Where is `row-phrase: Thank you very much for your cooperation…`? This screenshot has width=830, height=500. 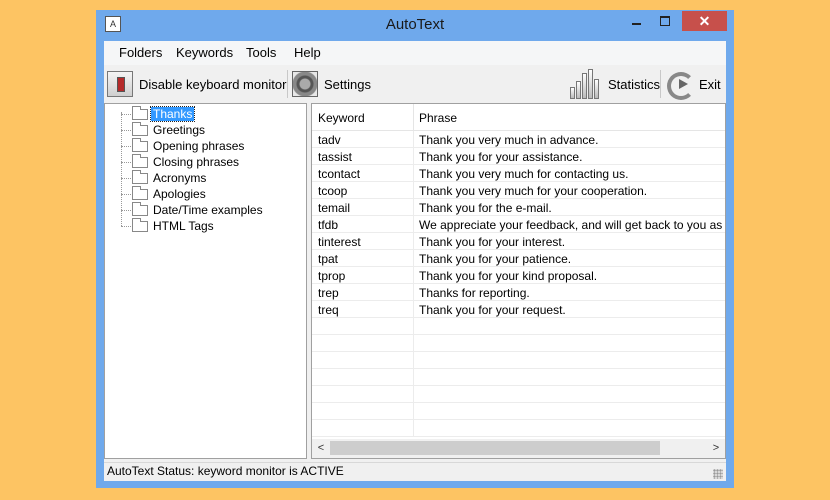
row-phrase: Thank you very much for your cooperation… is located at coordinates (533, 191).